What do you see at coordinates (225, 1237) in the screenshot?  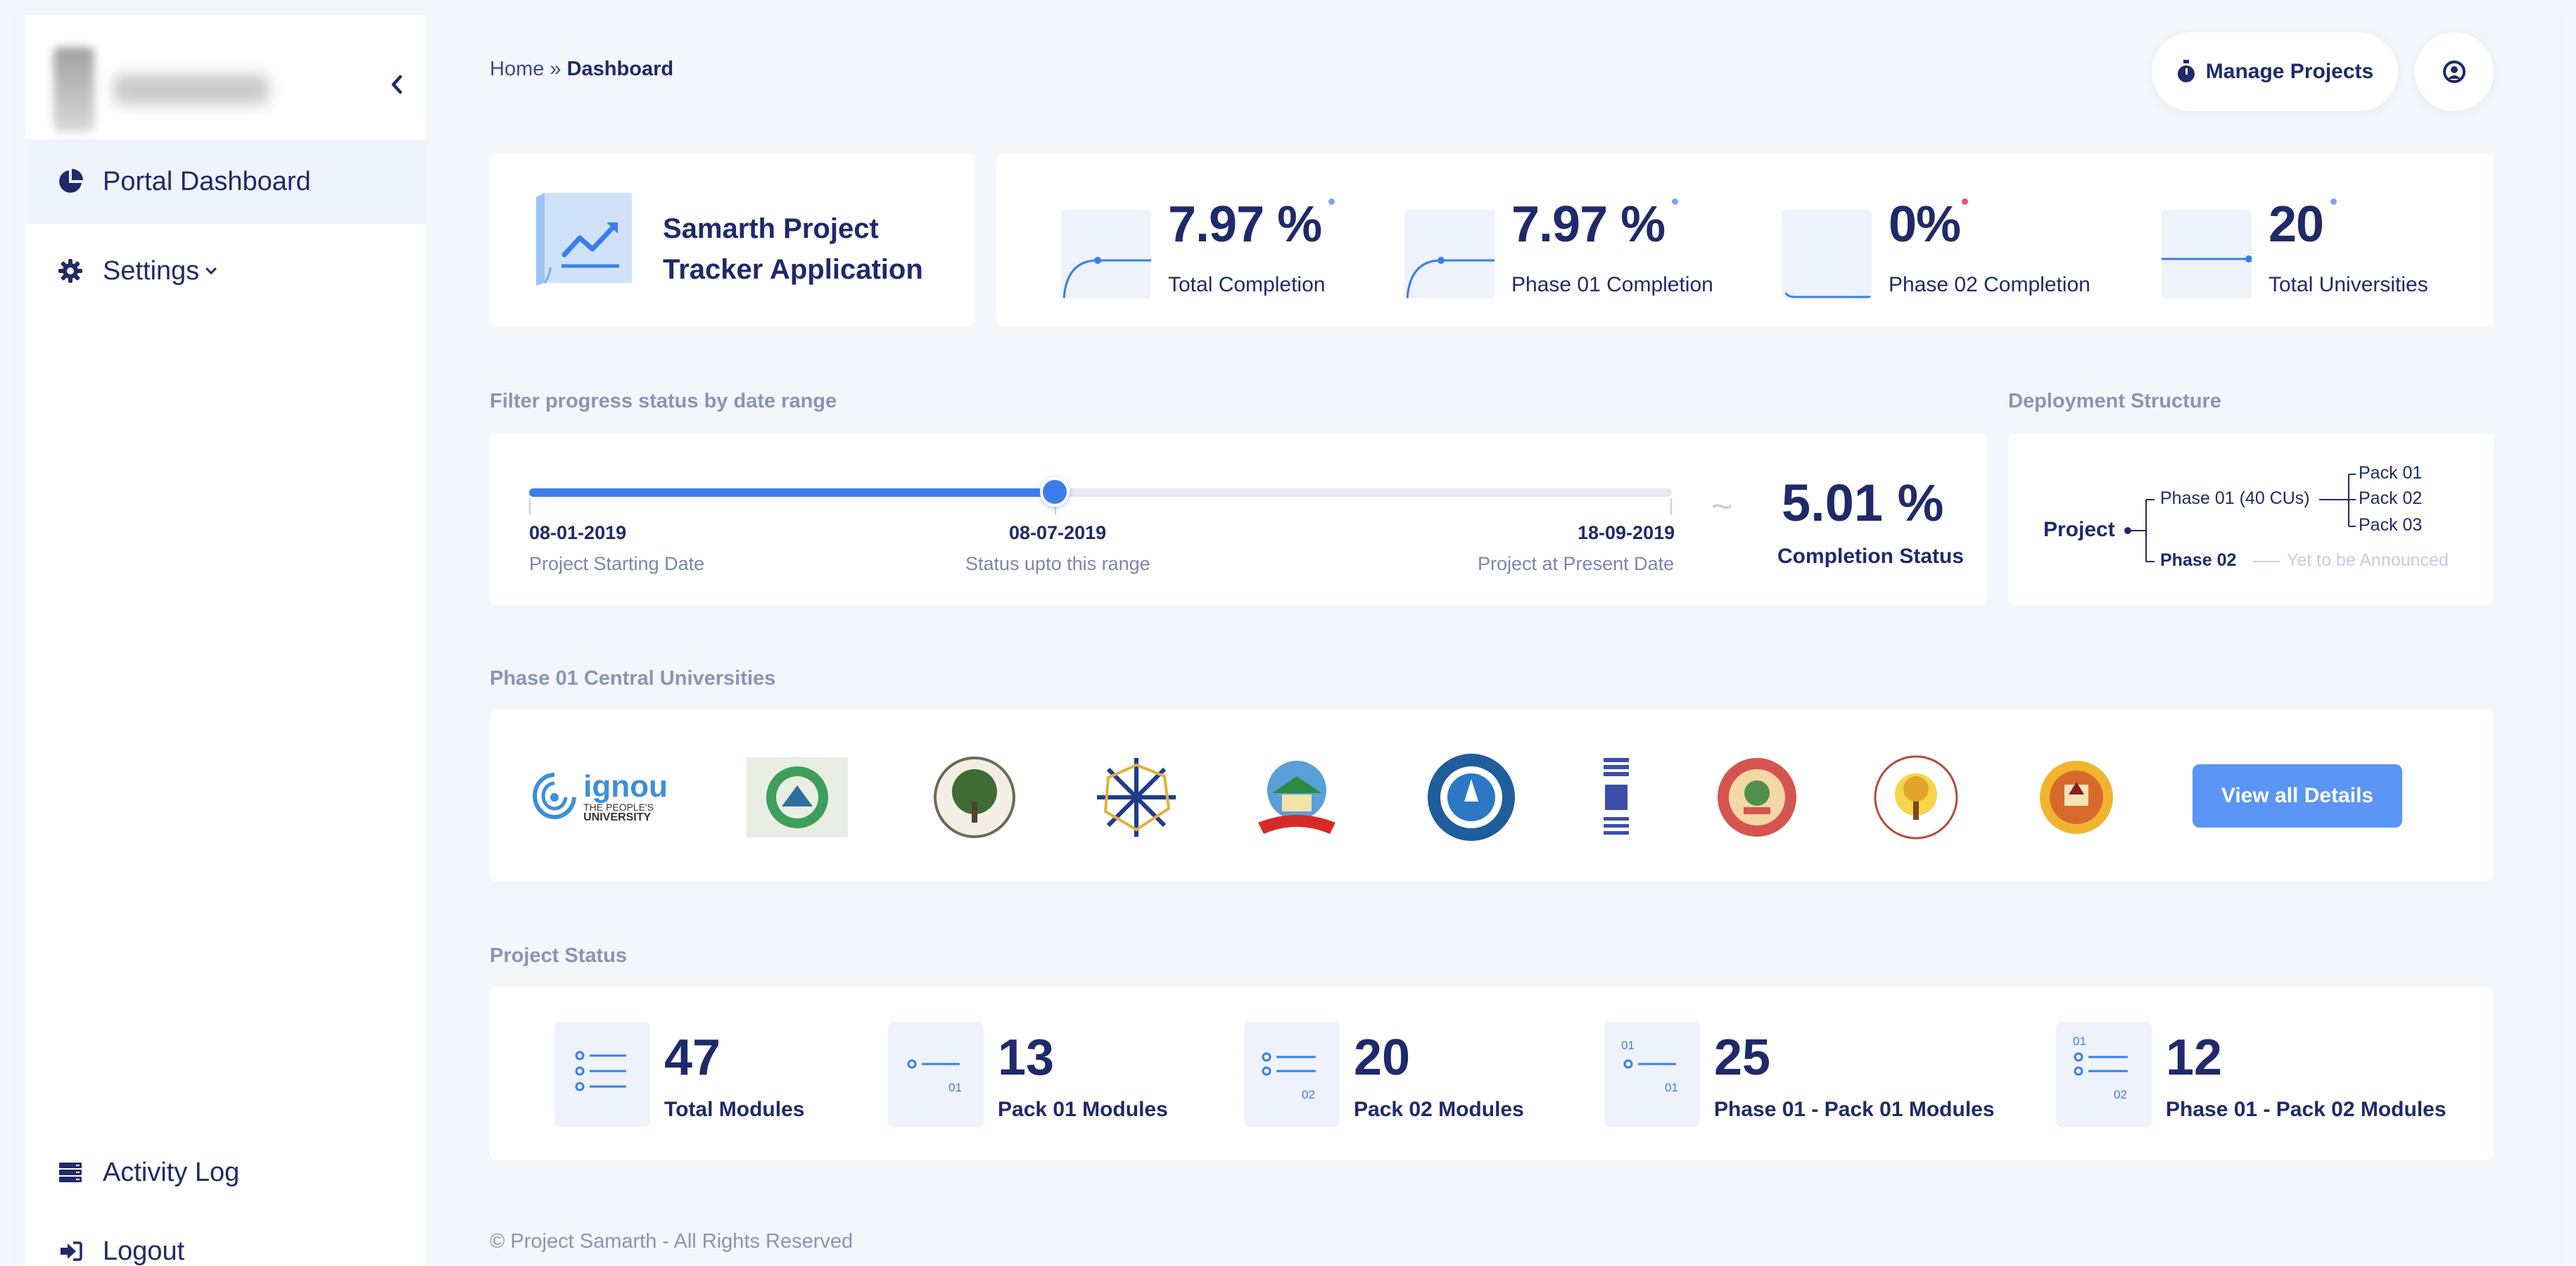 I see `sidebar-item-logout: Logout` at bounding box center [225, 1237].